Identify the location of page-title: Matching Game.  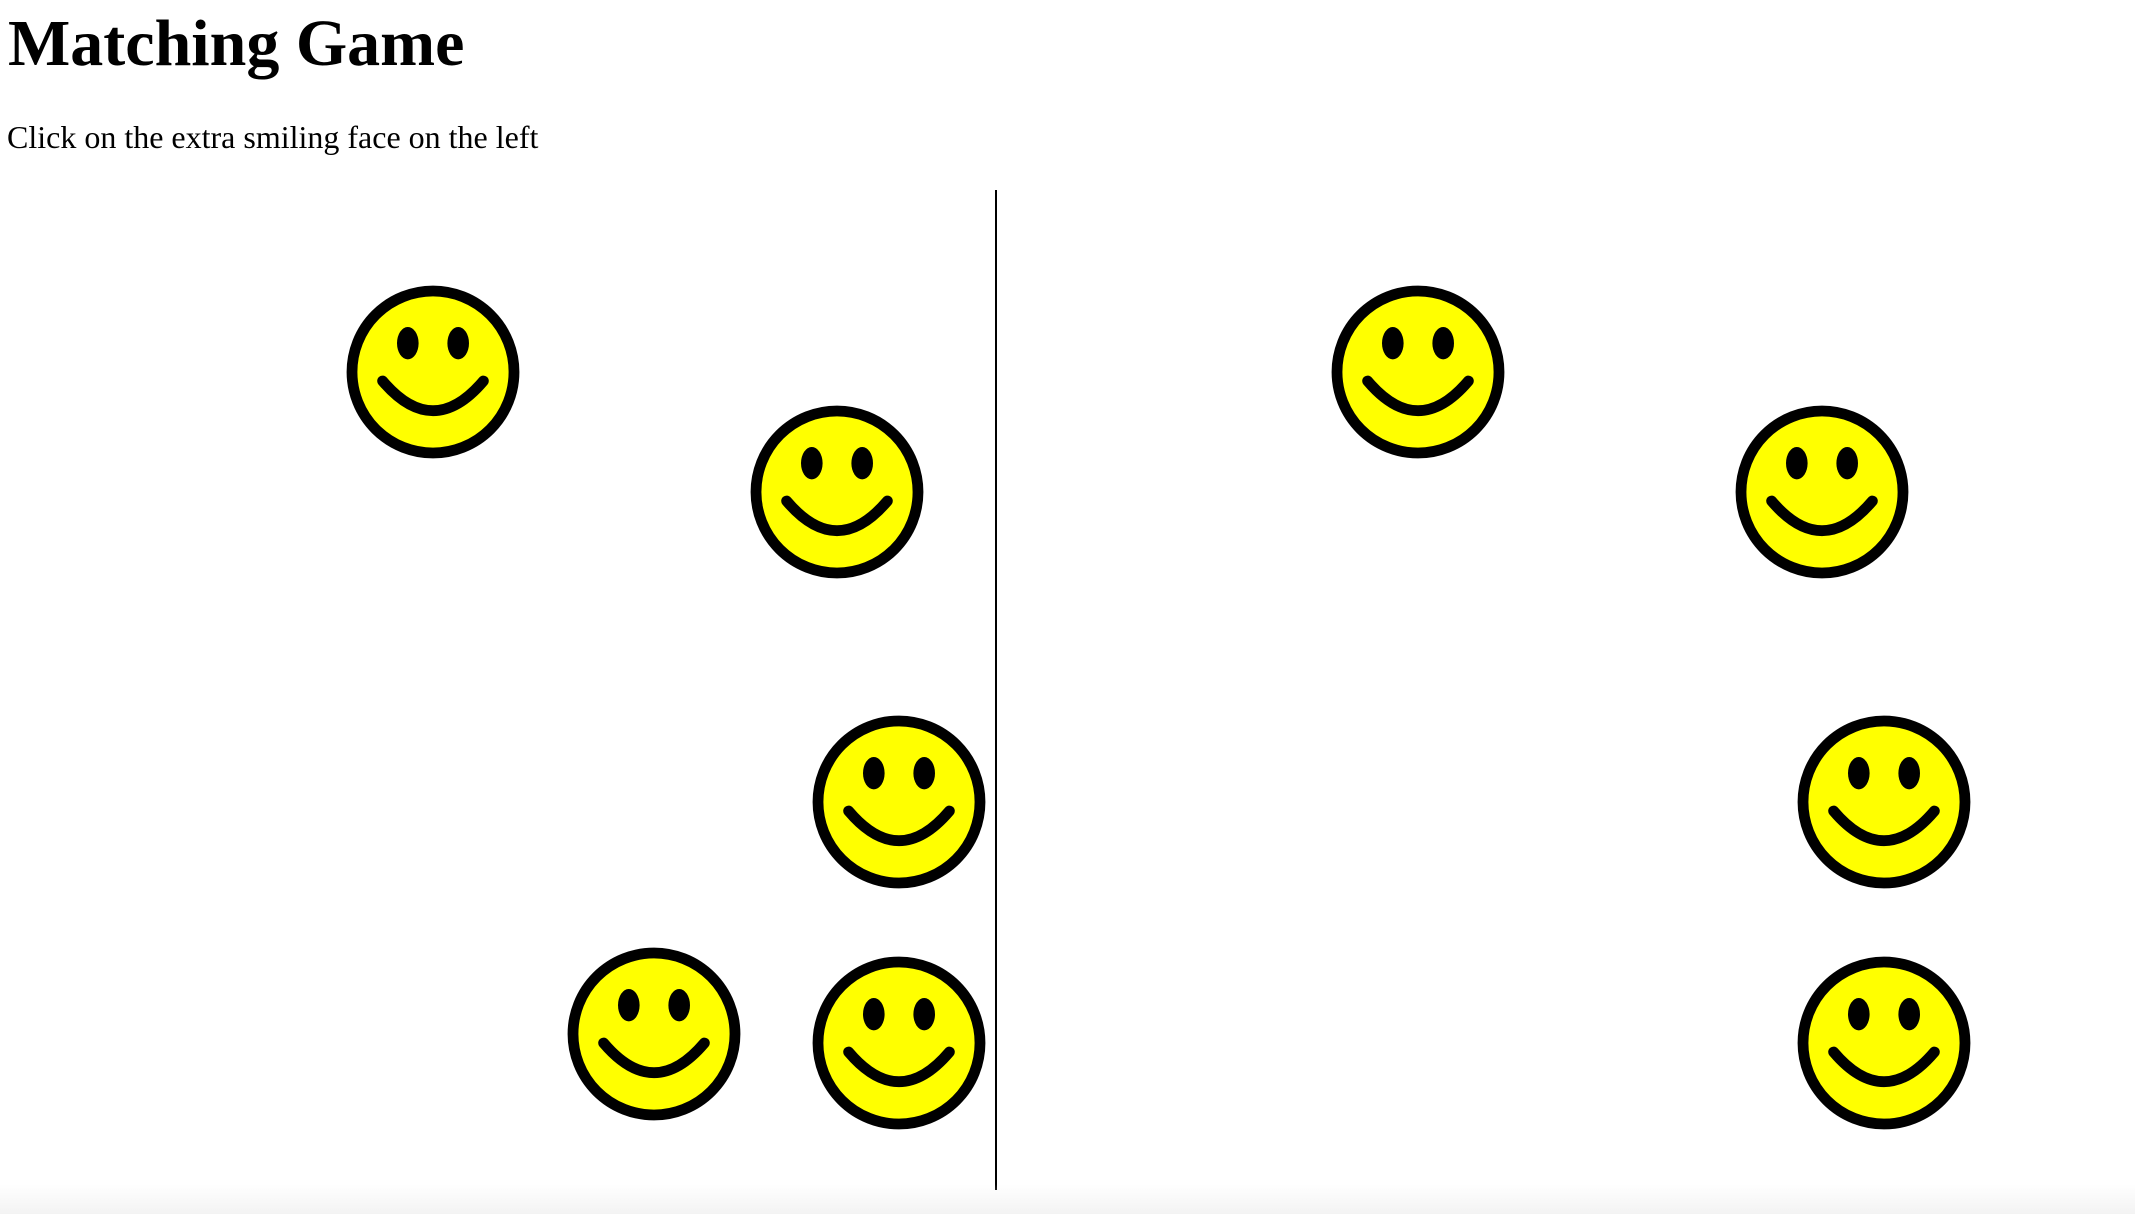
(236, 43).